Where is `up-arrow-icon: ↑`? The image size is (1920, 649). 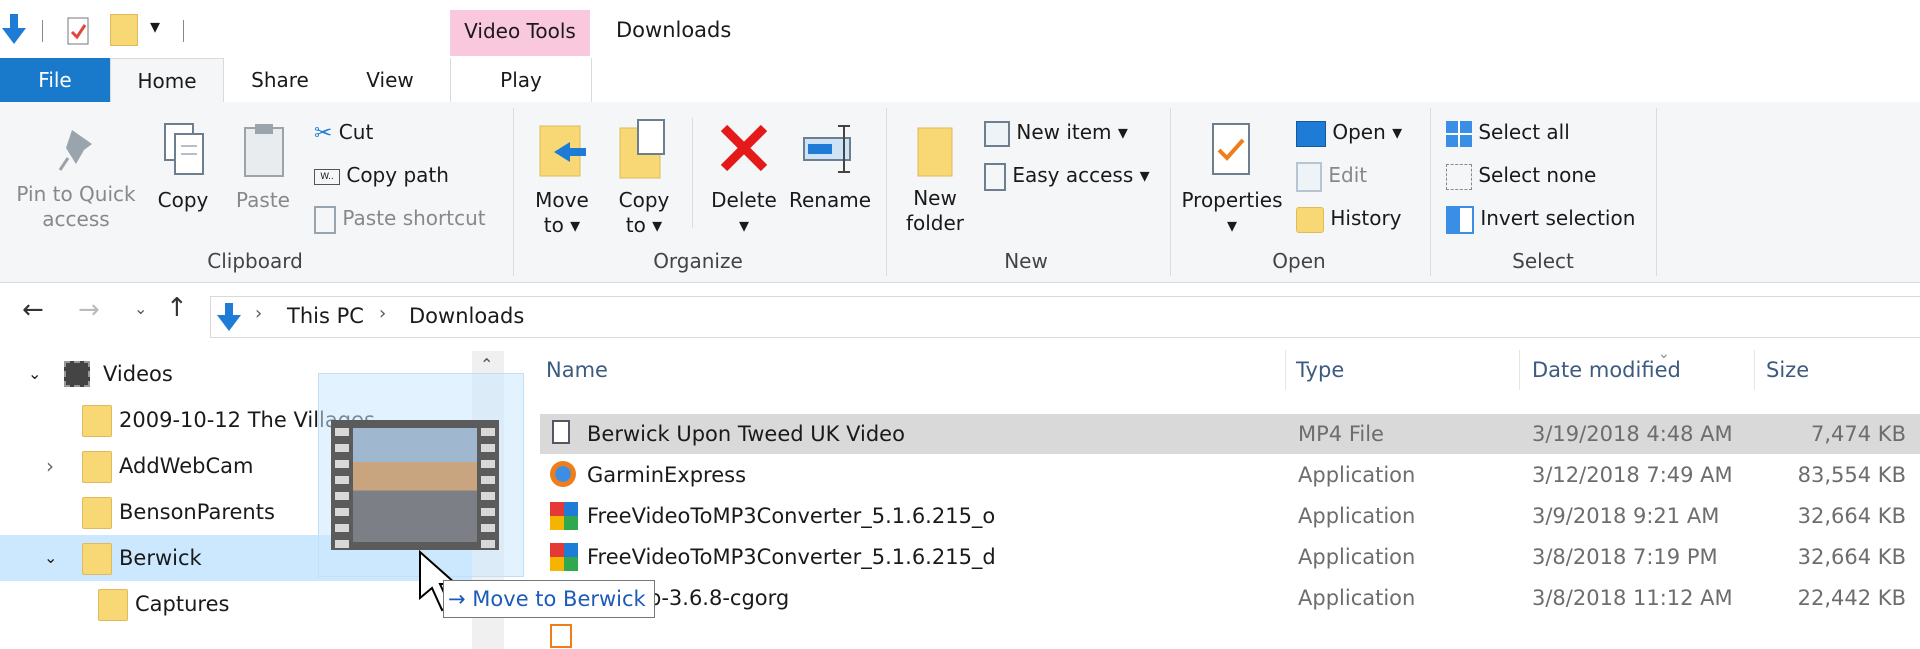 up-arrow-icon: ↑ is located at coordinates (177, 308).